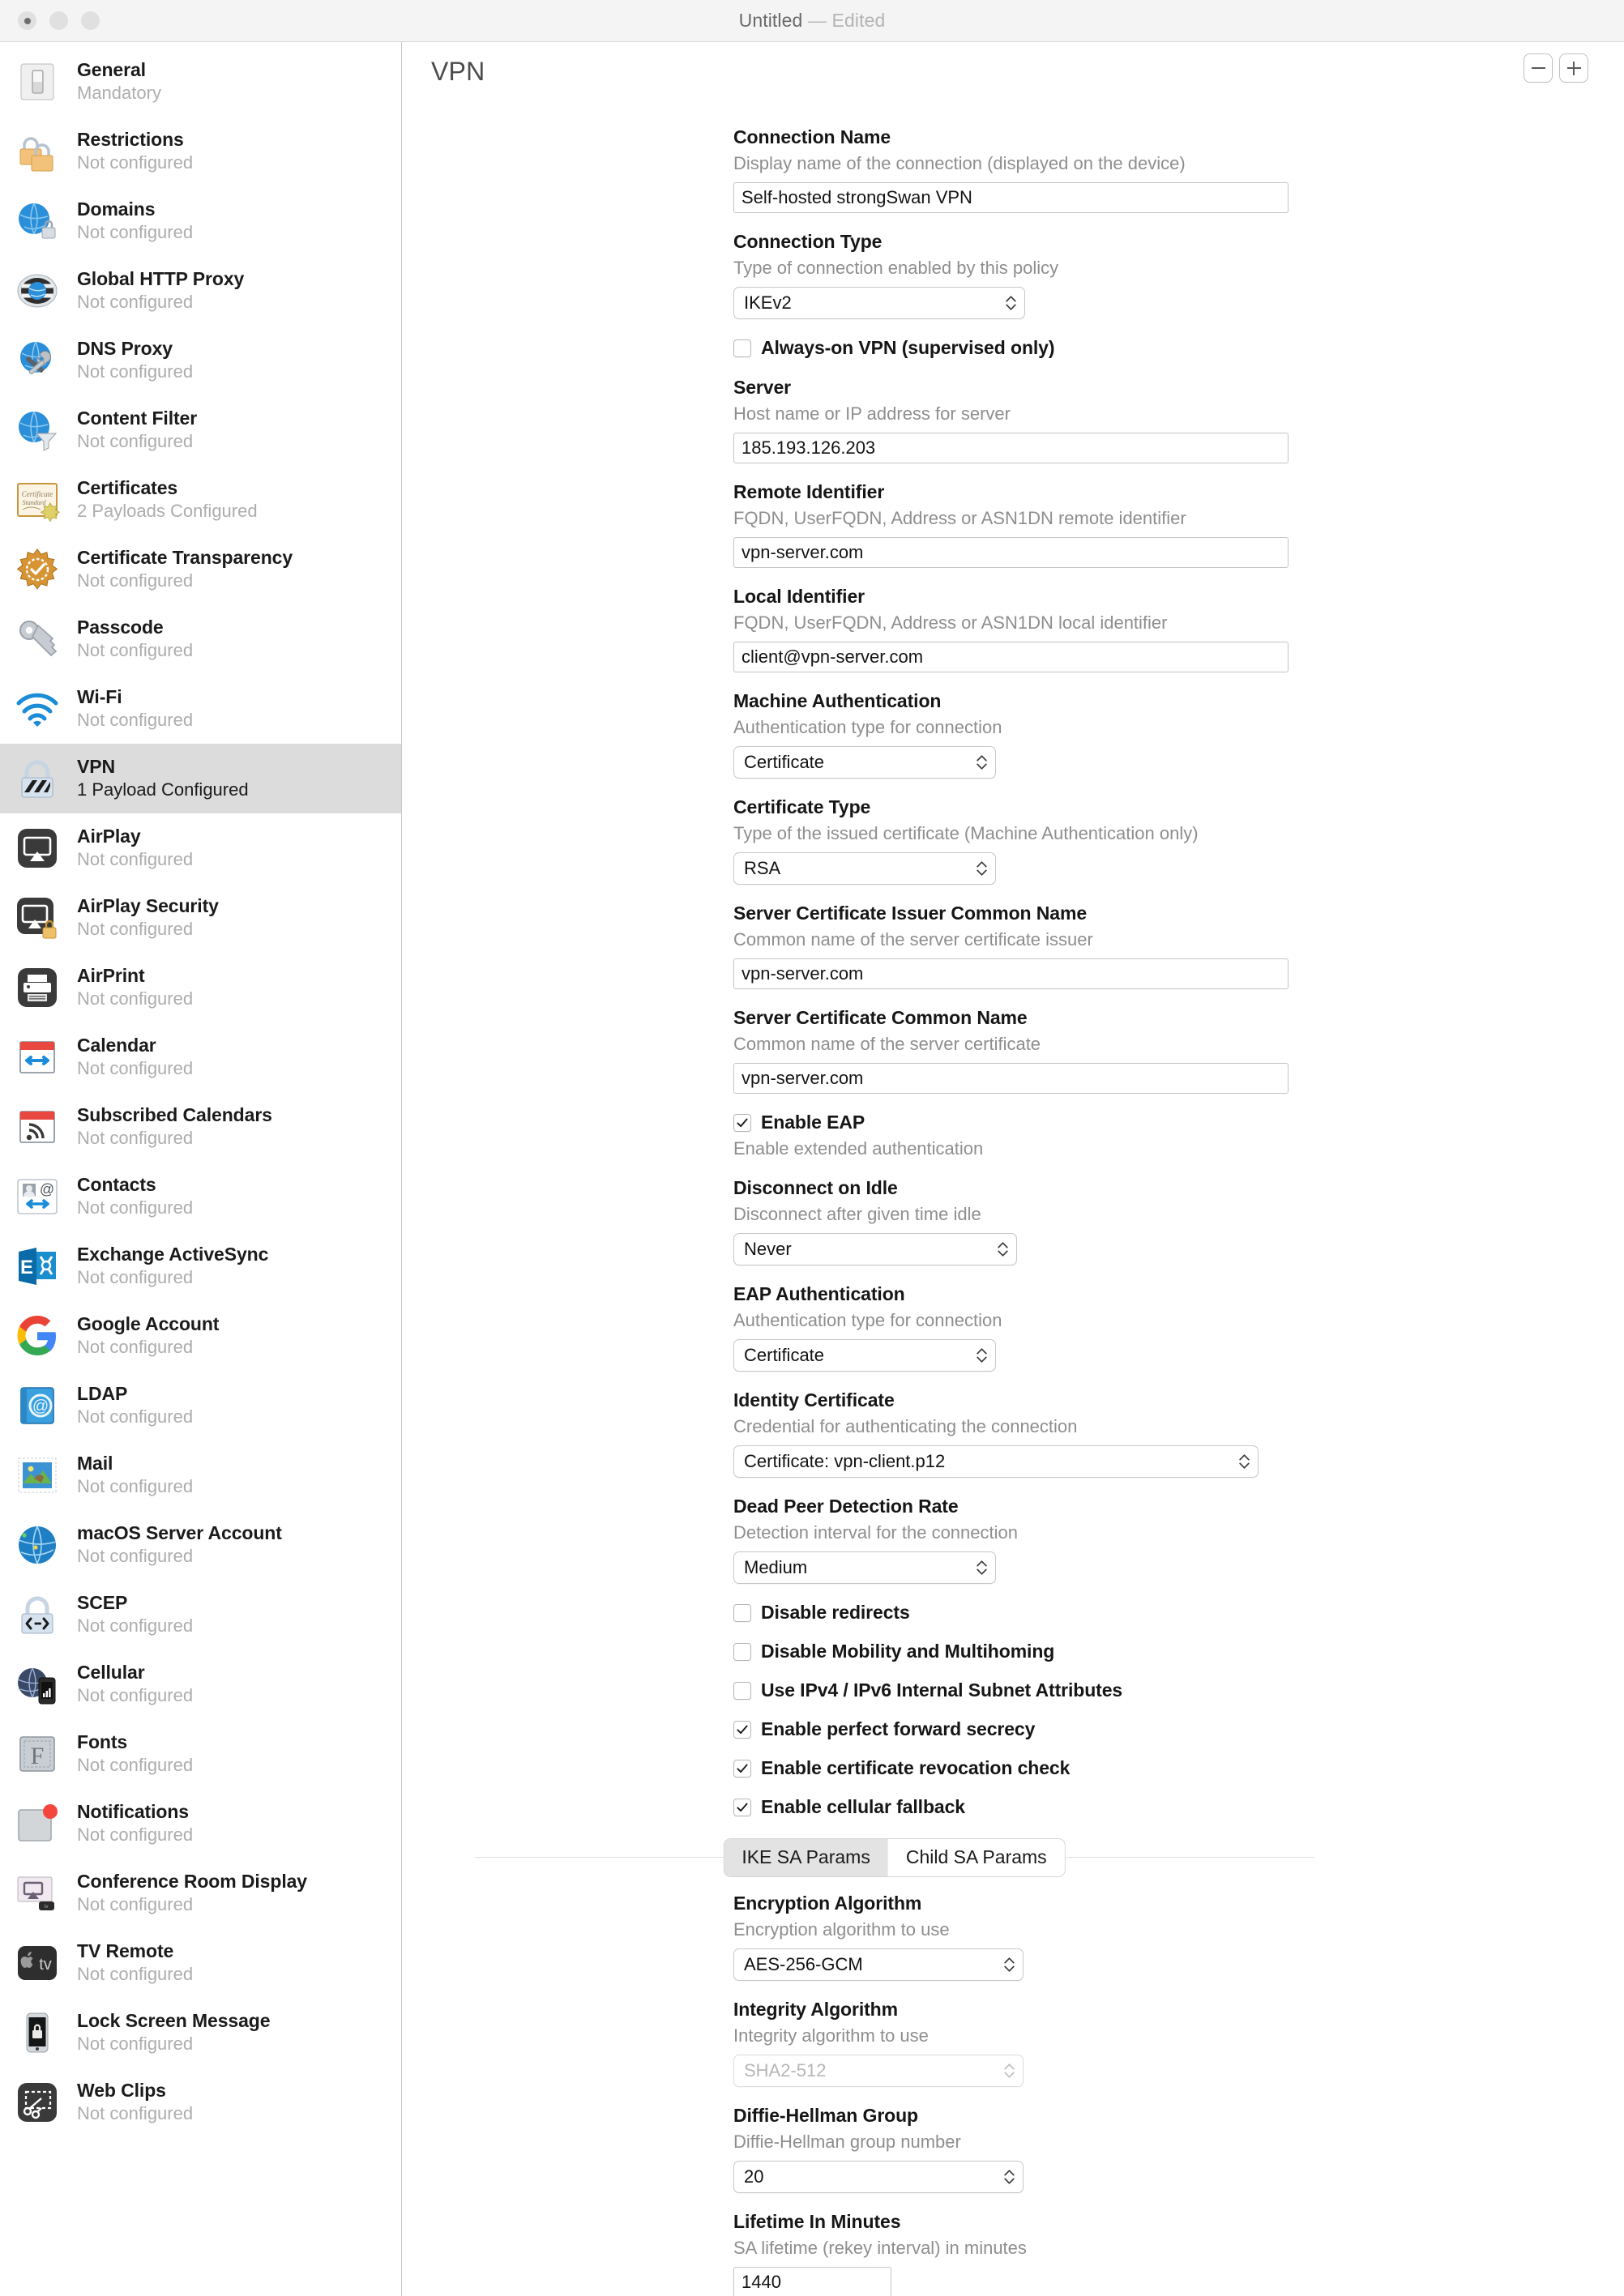  I want to click on connection-name-input, so click(1011, 198).